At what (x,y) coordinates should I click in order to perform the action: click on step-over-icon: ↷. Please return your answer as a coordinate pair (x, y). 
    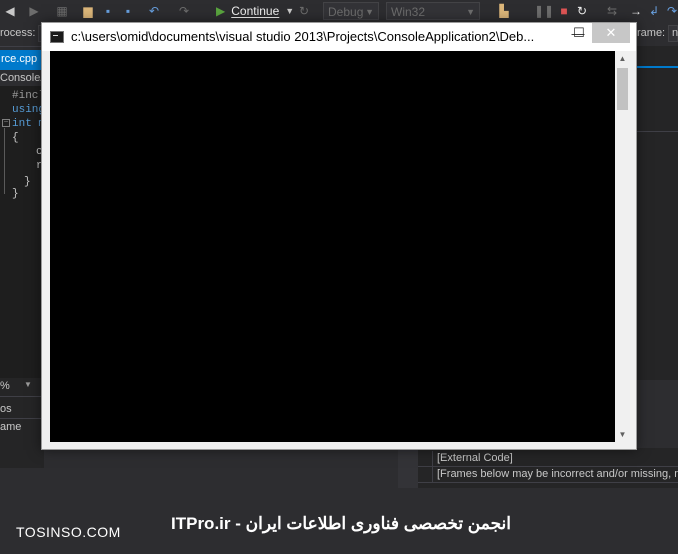
    Looking at the image, I should click on (671, 11).